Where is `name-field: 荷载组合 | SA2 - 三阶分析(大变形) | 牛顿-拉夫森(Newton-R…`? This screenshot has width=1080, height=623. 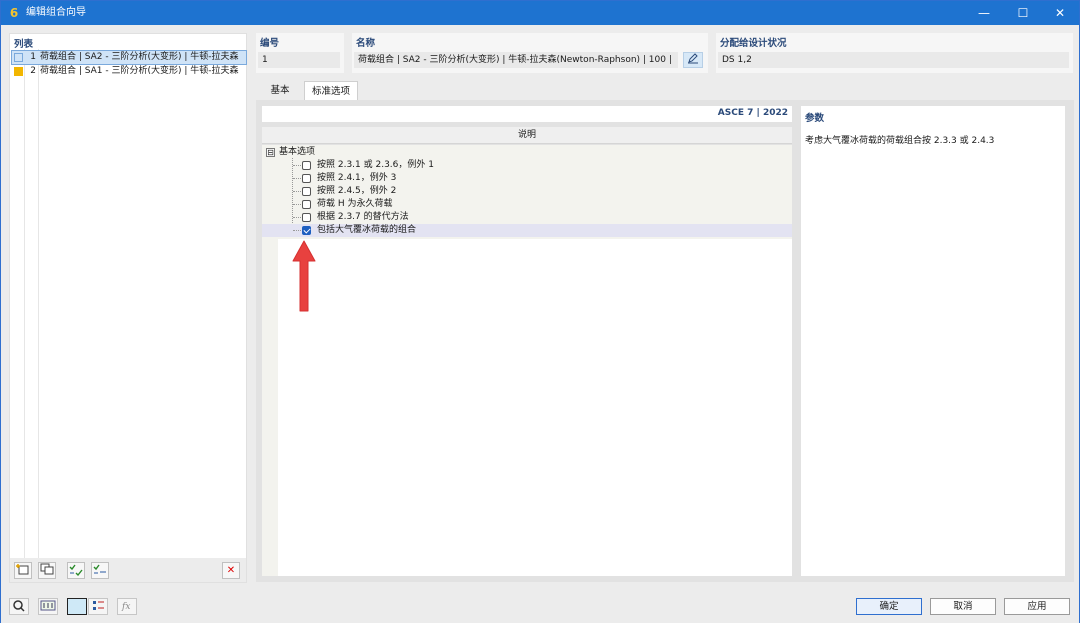
name-field: 荷载组合 | SA2 - 三阶分析(大变形) | 牛顿-拉夫森(Newton-R… is located at coordinates (516, 60).